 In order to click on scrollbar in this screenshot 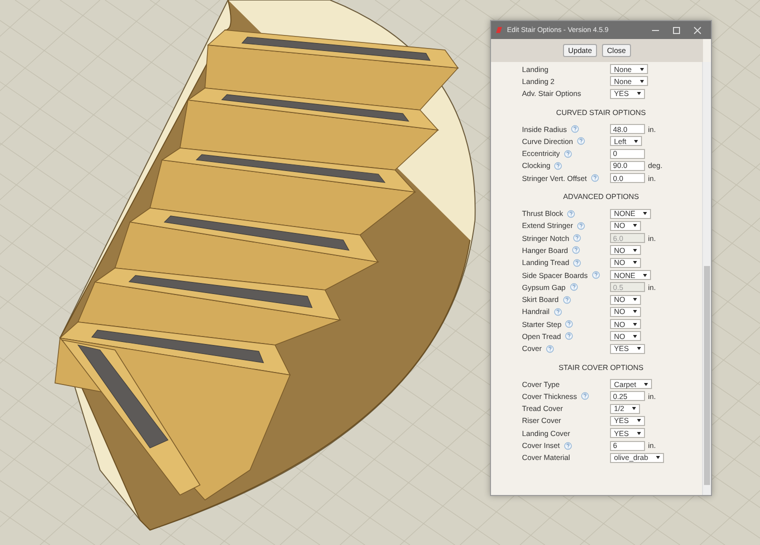, I will do `click(706, 278)`.